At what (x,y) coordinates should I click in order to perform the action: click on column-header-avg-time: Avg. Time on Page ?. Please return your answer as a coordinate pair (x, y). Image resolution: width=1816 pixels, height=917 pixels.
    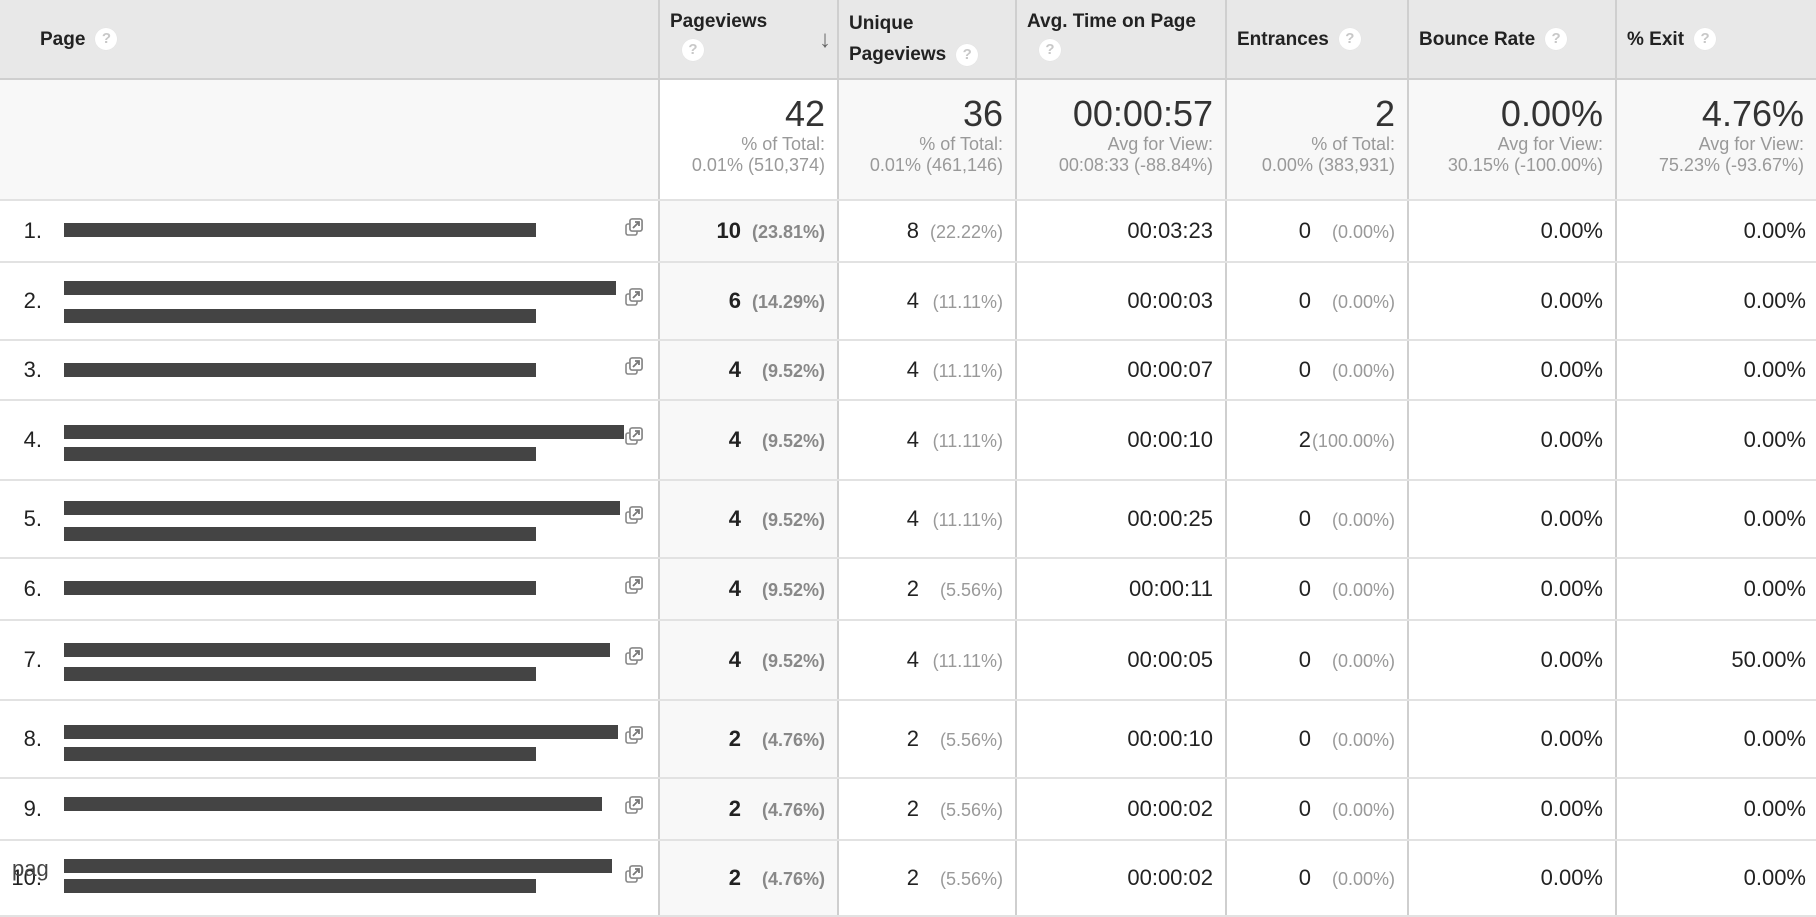
    Looking at the image, I should click on (1121, 40).